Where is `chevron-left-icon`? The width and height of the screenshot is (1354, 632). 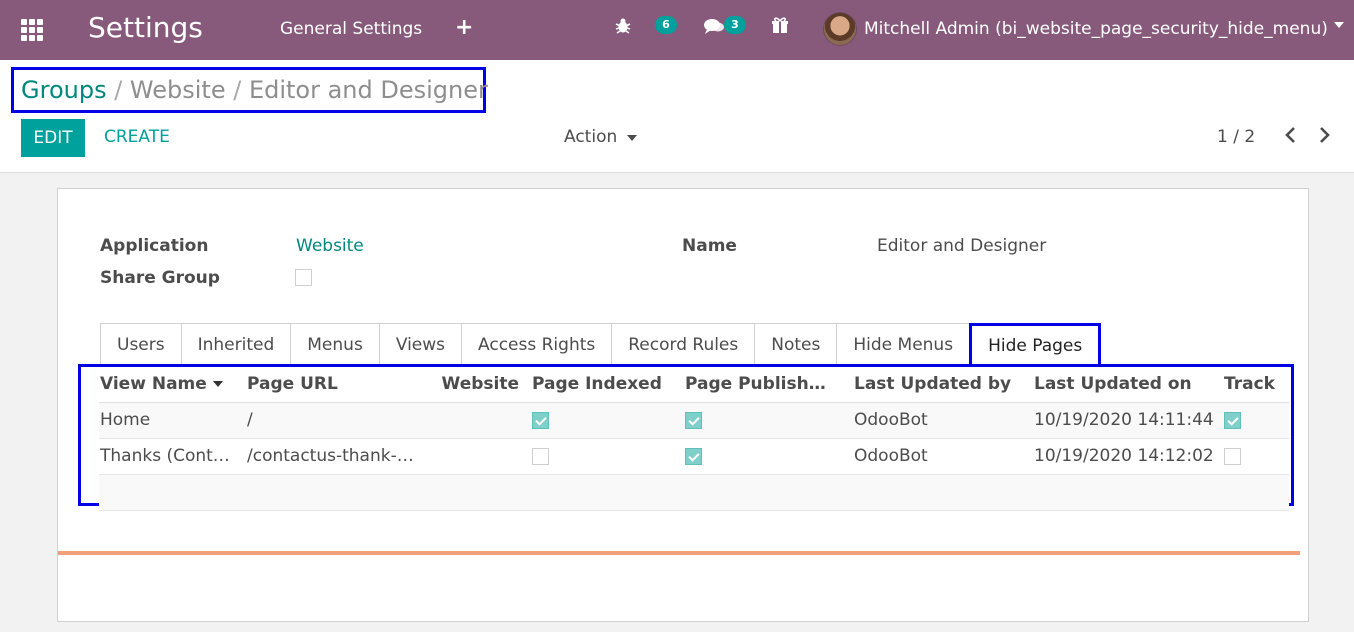 chevron-left-icon is located at coordinates (1290, 138).